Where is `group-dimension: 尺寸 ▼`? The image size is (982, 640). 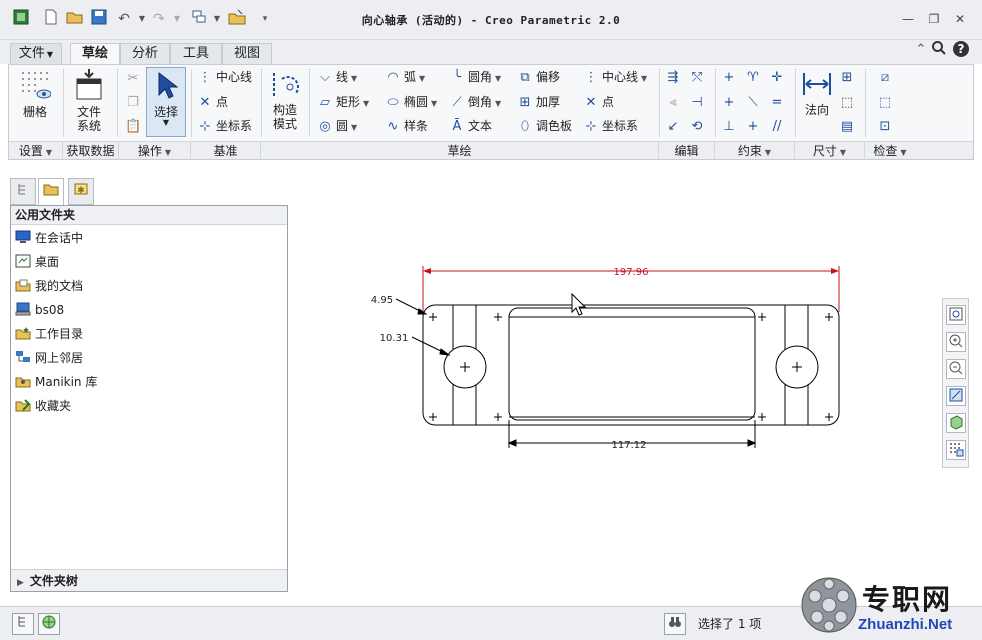 group-dimension: 尺寸 ▼ is located at coordinates (830, 151).